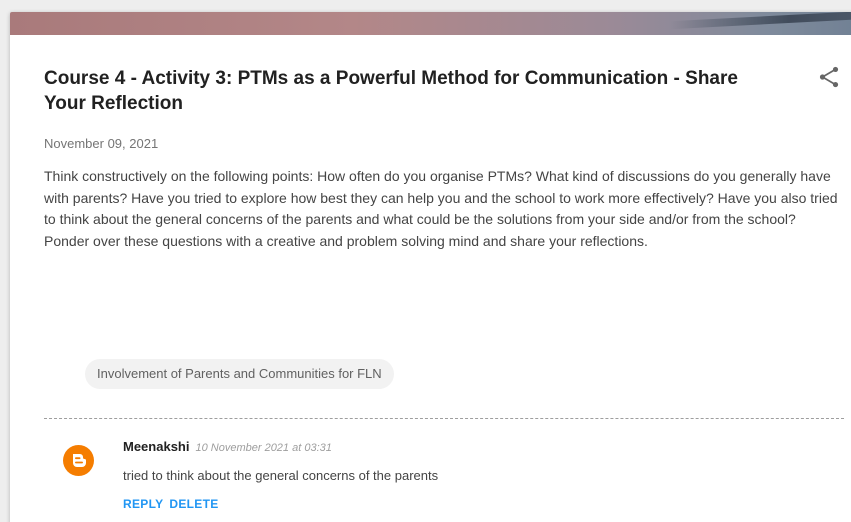 This screenshot has height=522, width=851. I want to click on header-banner-image, so click(430, 23).